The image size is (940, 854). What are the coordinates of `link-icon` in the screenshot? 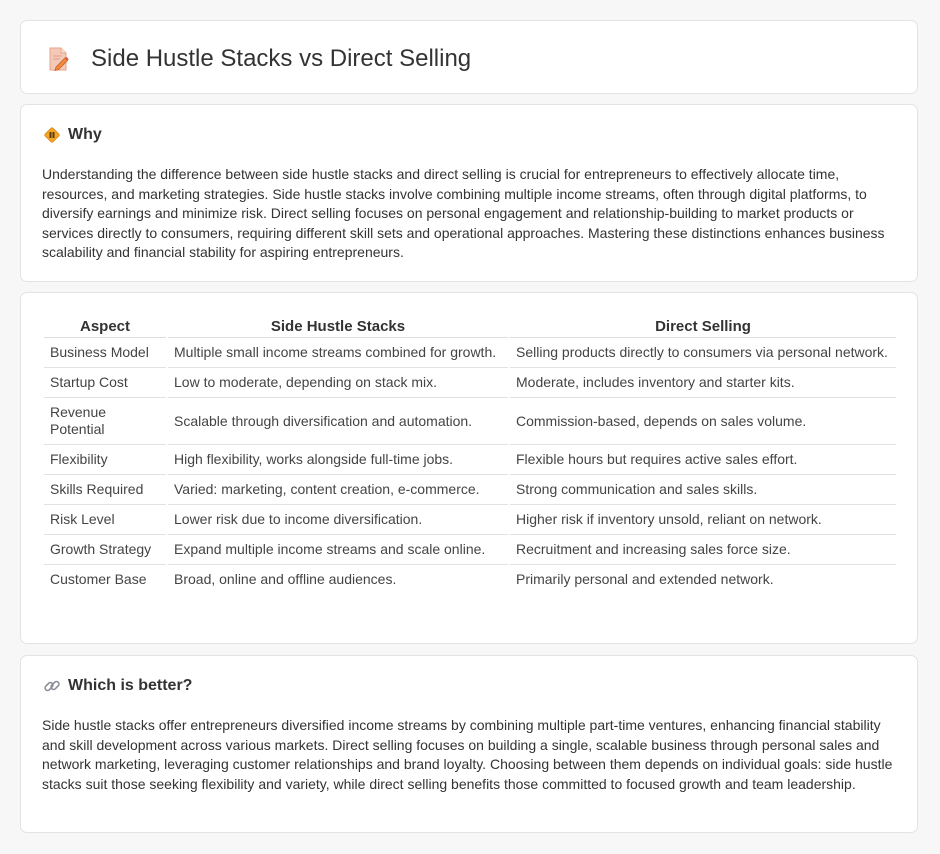 It's located at (52, 686).